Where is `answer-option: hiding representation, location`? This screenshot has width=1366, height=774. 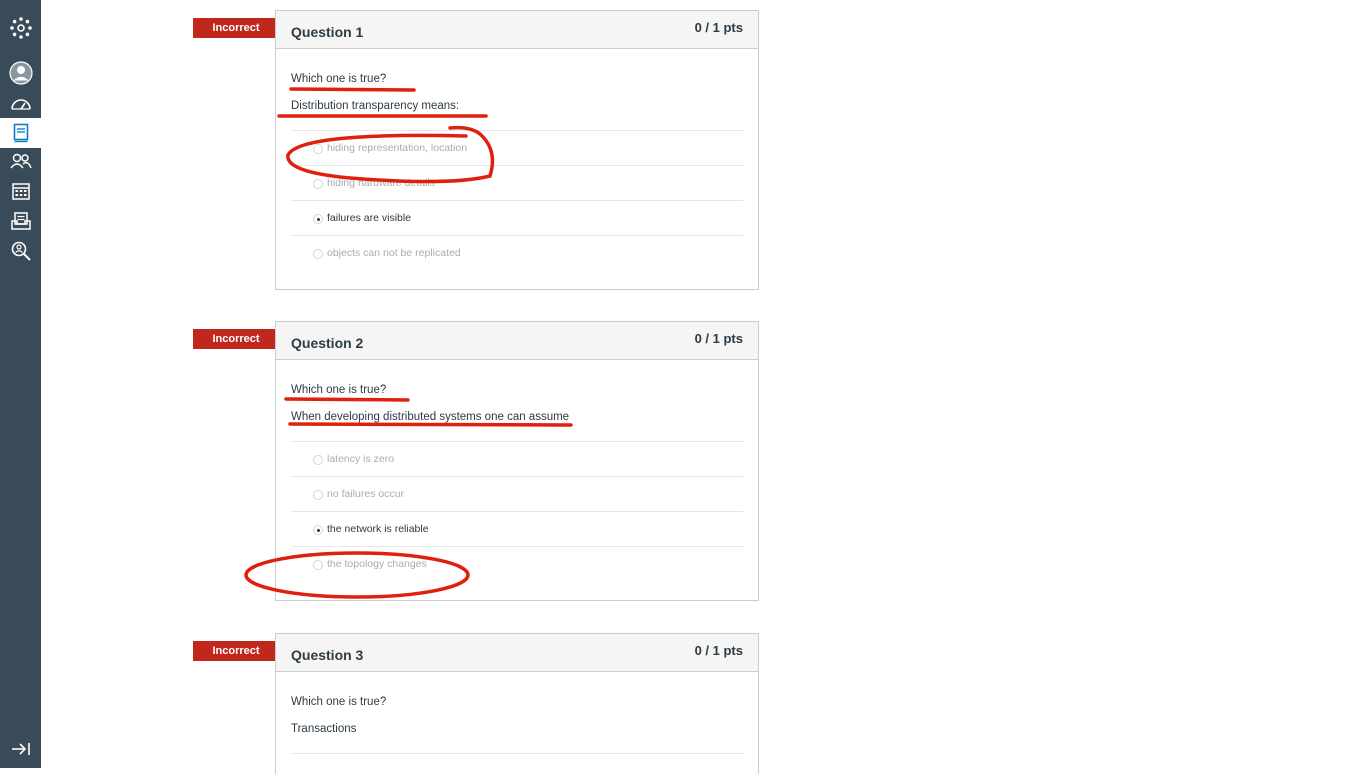 answer-option: hiding representation, location is located at coordinates (517, 148).